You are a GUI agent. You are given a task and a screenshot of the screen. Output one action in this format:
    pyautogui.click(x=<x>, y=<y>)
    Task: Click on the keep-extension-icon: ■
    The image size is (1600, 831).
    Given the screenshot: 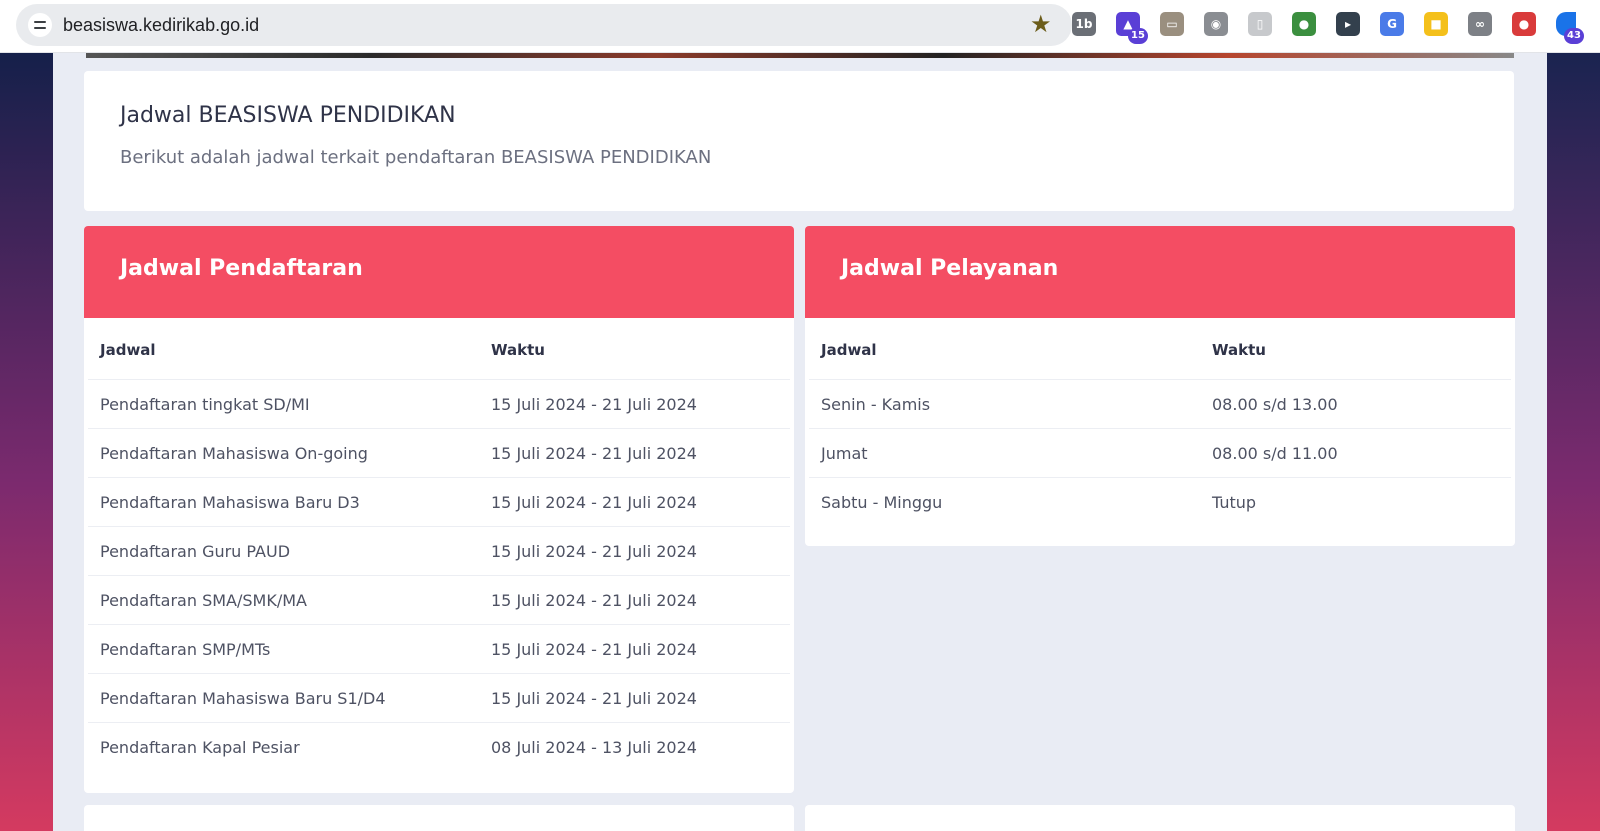 What is the action you would take?
    pyautogui.click(x=1436, y=24)
    